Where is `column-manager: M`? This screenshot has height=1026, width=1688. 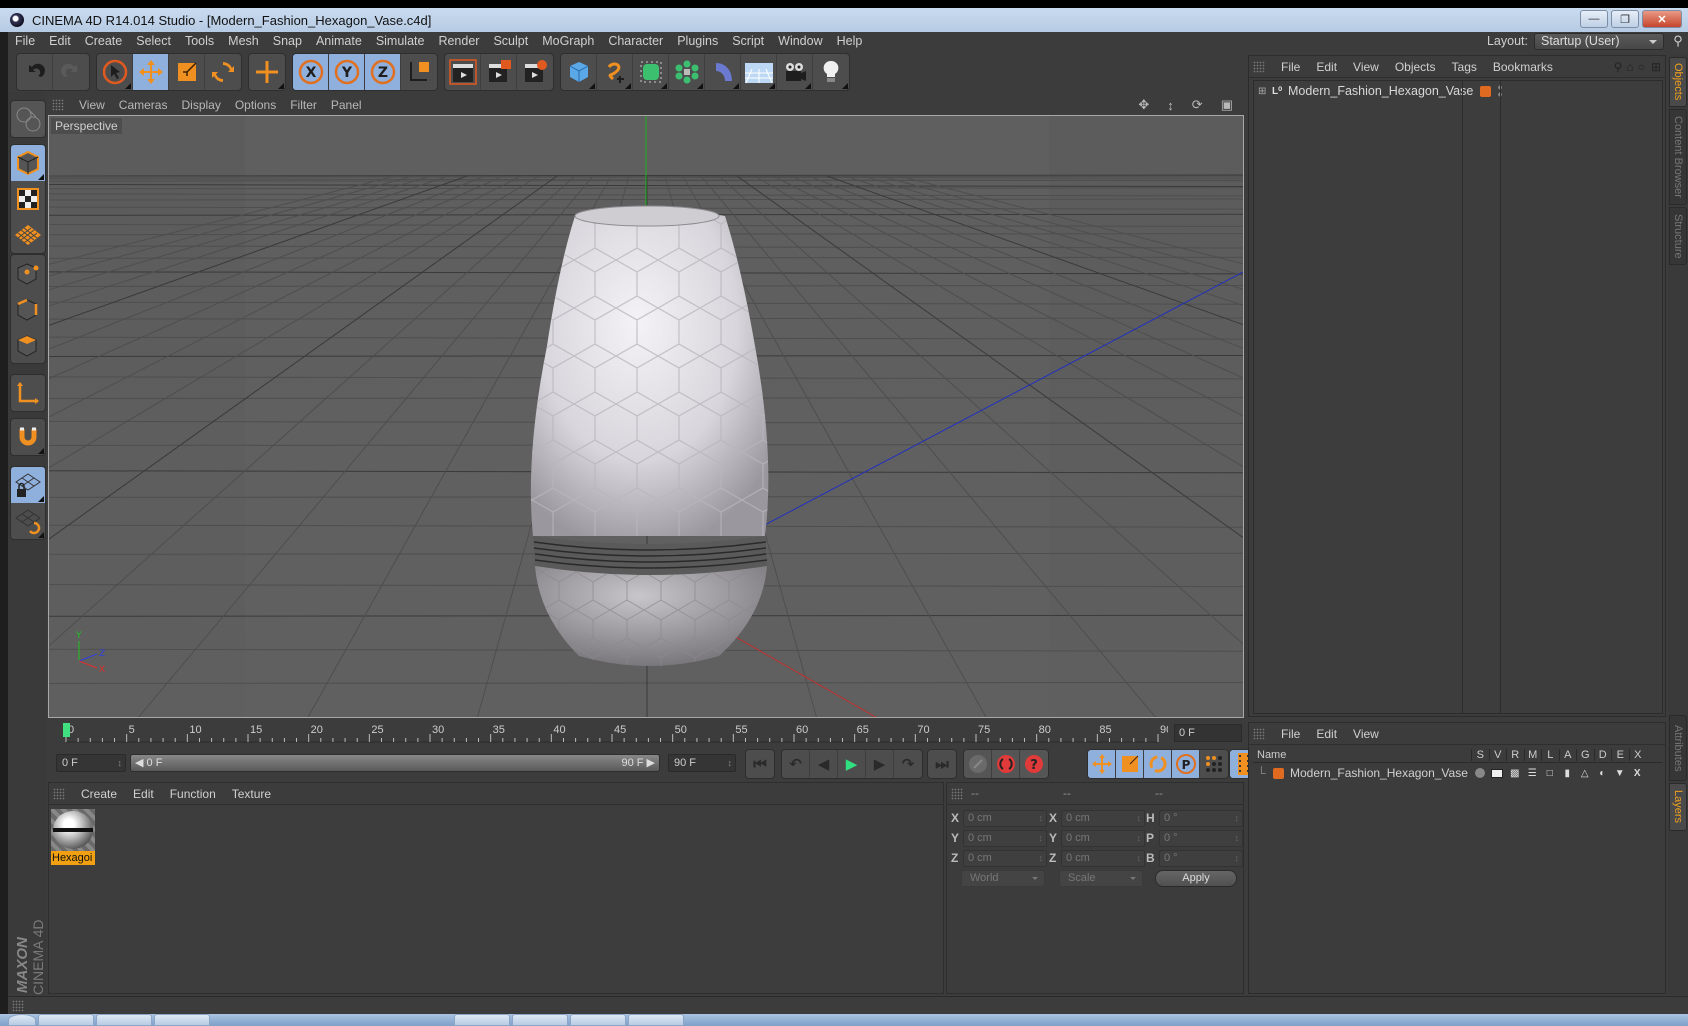 column-manager: M is located at coordinates (1532, 754).